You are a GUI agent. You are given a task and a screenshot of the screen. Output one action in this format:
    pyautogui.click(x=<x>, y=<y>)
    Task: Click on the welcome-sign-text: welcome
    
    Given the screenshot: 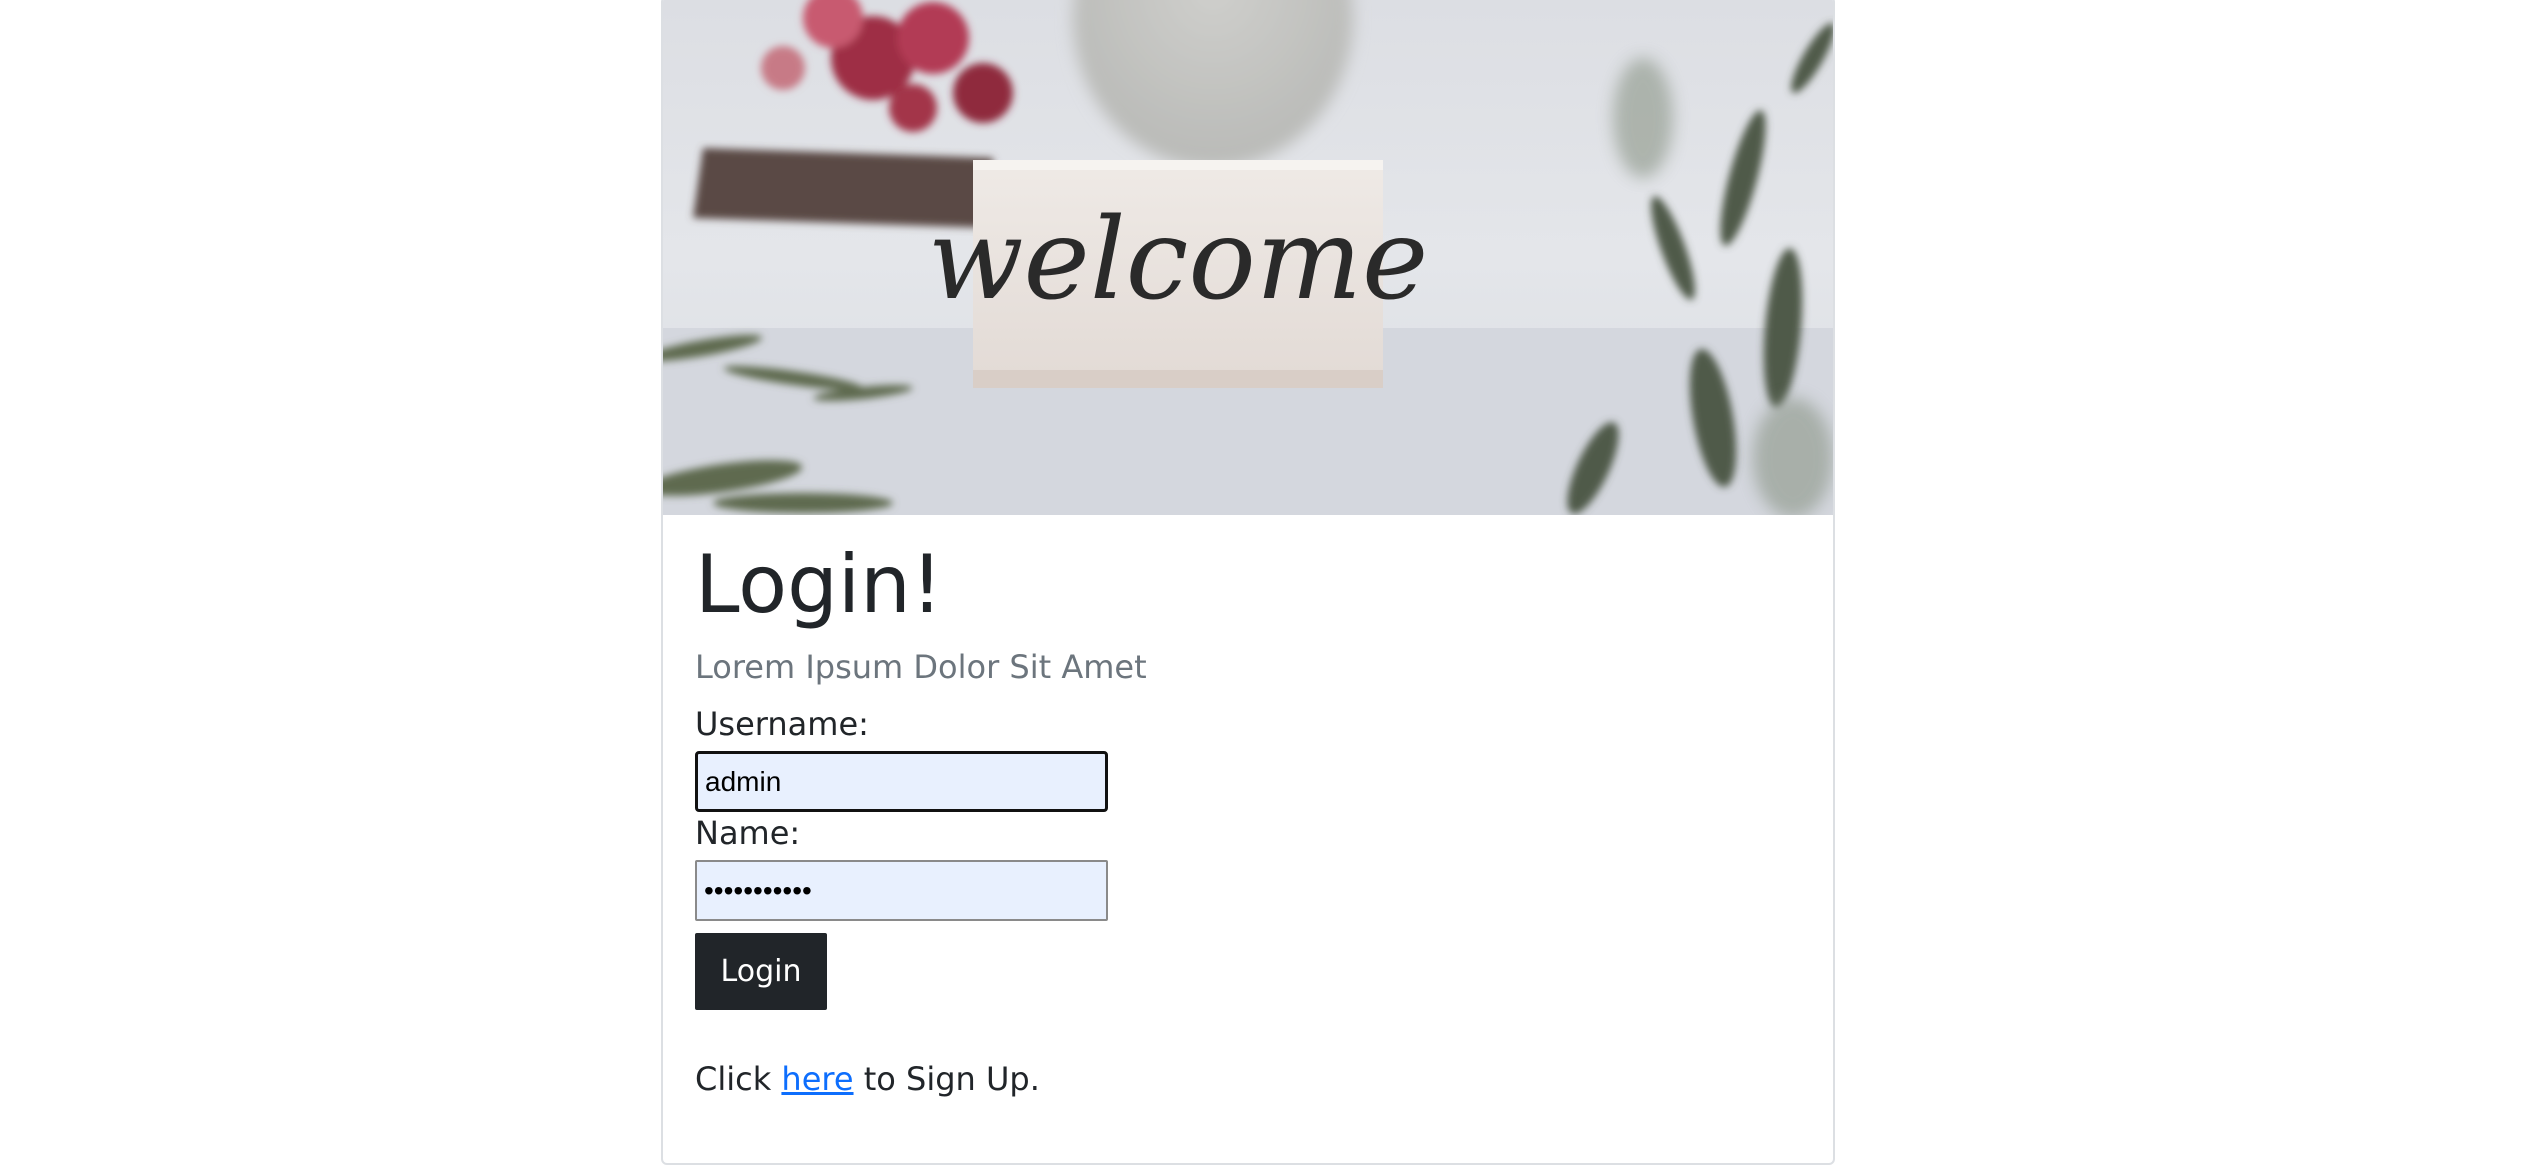 What is the action you would take?
    pyautogui.click(x=1178, y=260)
    